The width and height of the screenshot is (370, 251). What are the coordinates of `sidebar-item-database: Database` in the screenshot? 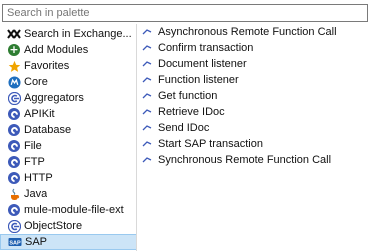 It's located at (68, 130).